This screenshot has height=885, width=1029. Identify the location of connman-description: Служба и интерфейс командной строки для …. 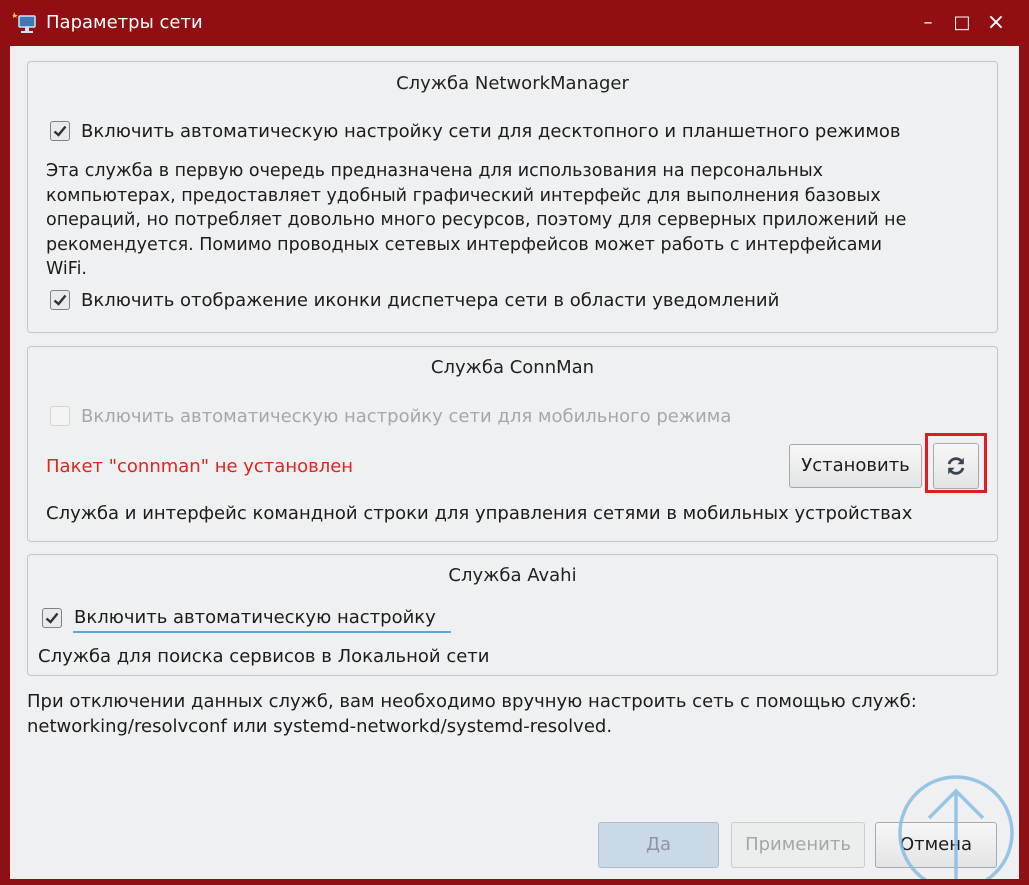
(479, 513).